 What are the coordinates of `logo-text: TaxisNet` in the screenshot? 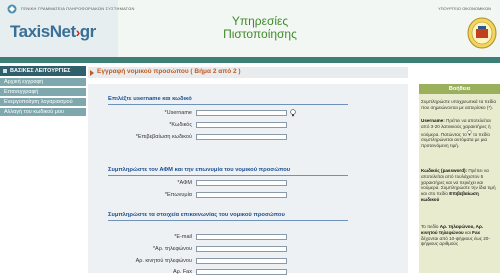 It's located at (43, 31).